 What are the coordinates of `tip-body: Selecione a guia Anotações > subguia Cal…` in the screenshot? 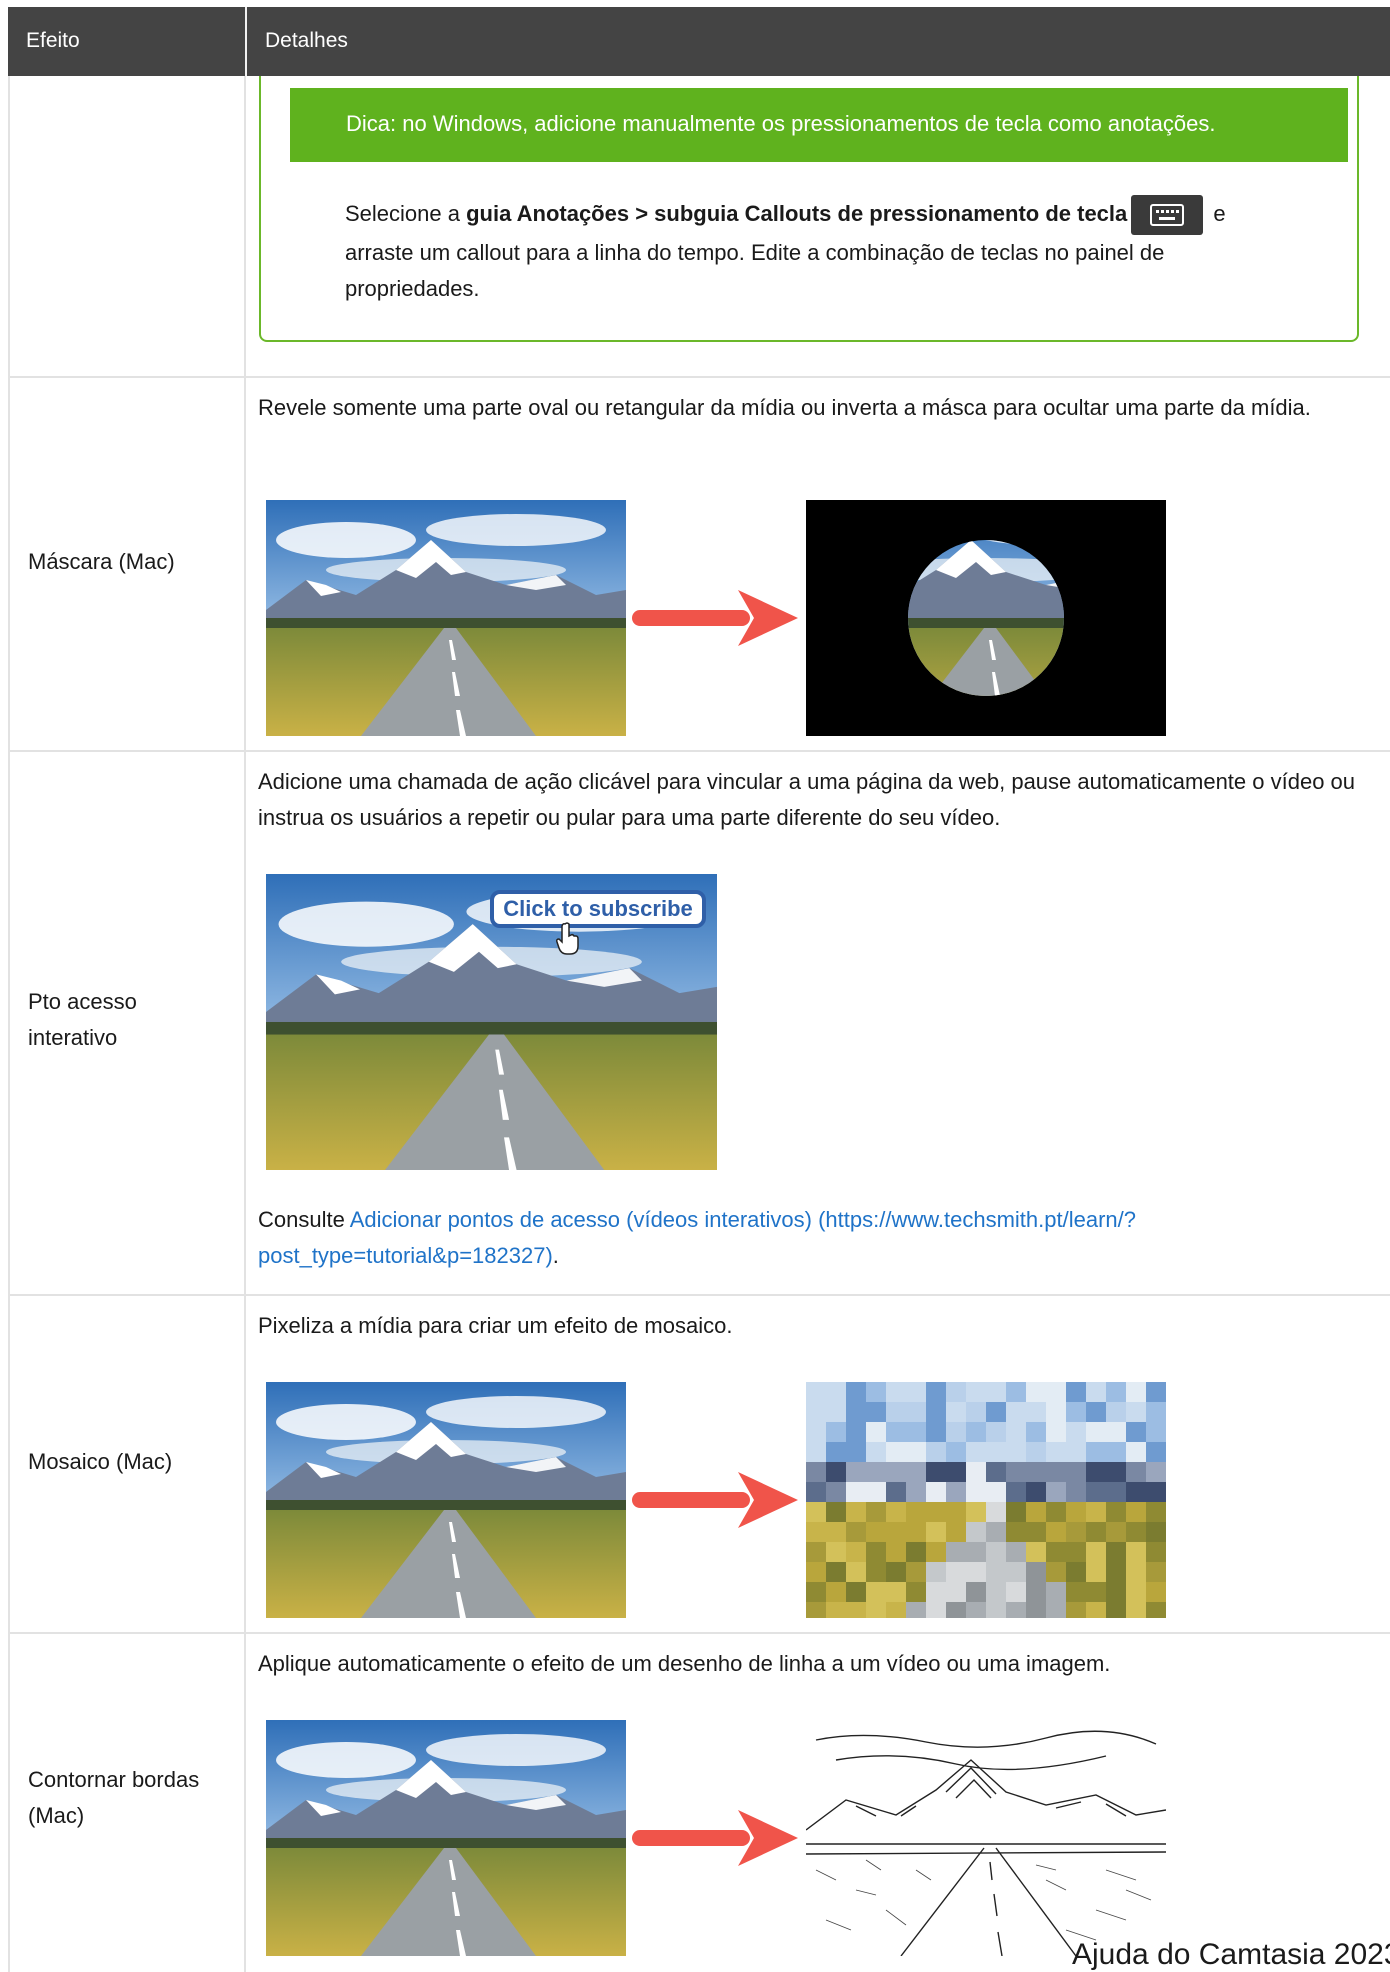 It's located at (810, 251).